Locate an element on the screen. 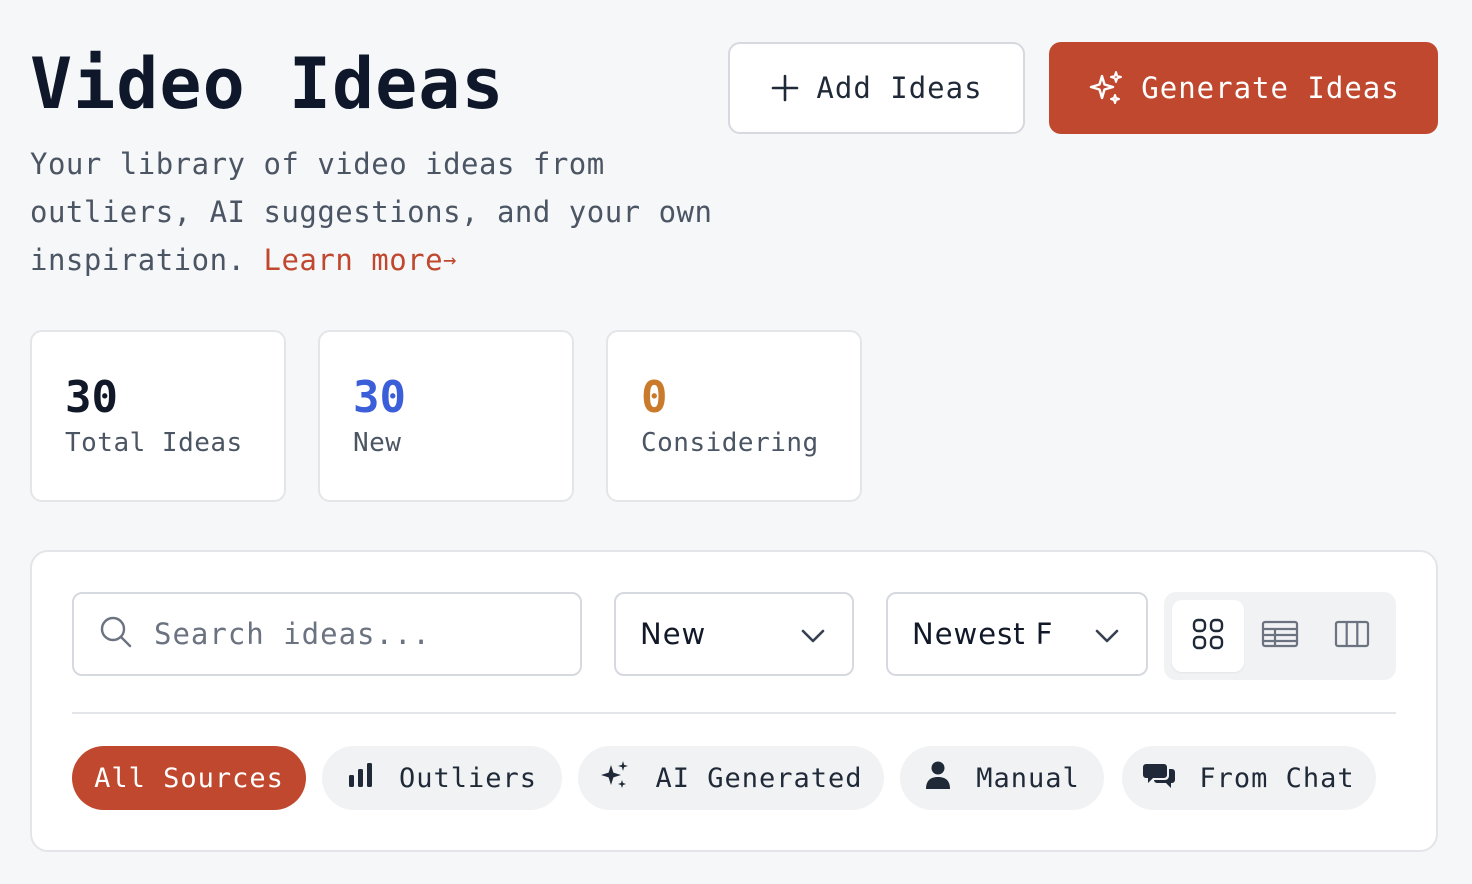 This screenshot has height=884, width=1472. grid-icon is located at coordinates (1208, 636).